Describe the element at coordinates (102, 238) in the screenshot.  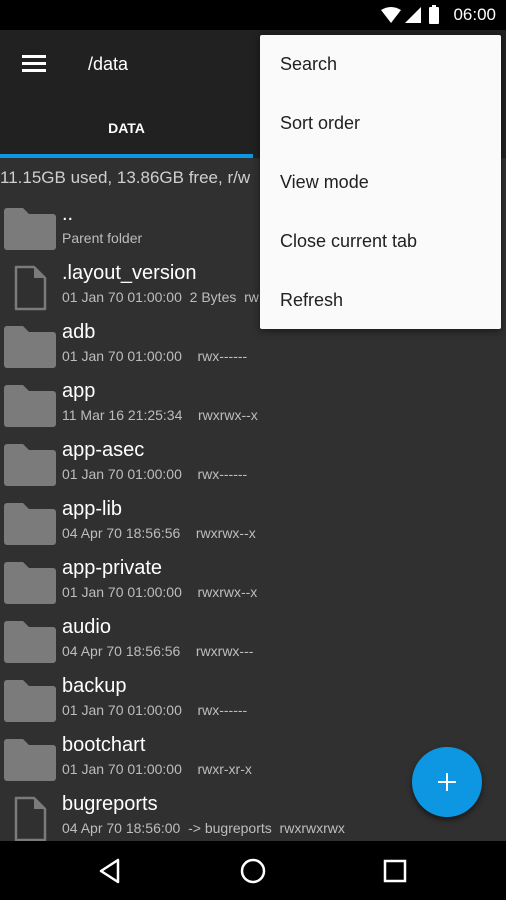
I see `file-meta: Parent folder` at that location.